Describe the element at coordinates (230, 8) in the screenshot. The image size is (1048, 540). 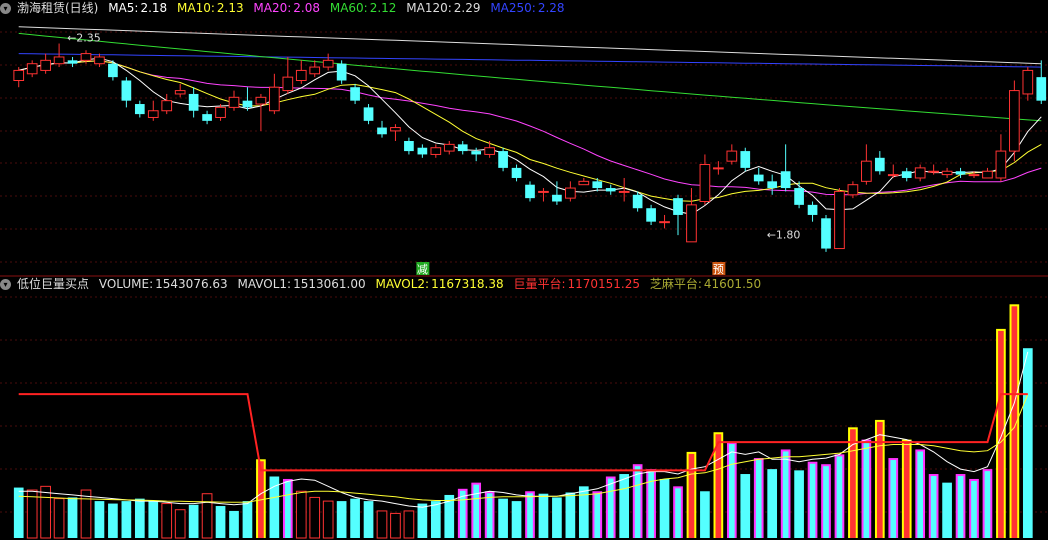
I see `ma10-value: 2.13` at that location.